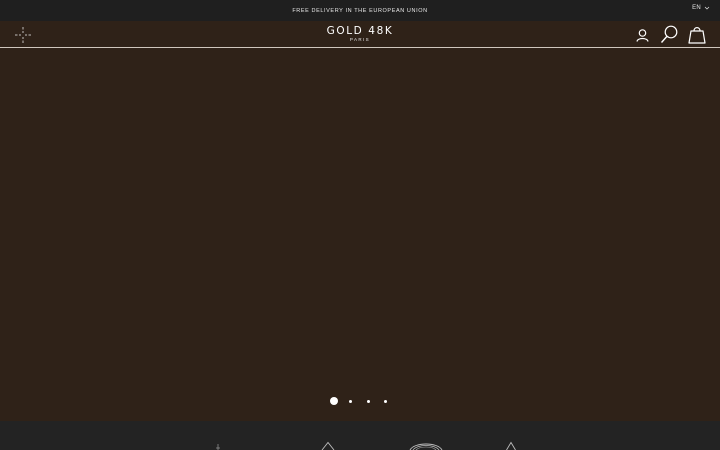  I want to click on arrow-down-icon, so click(218, 447).